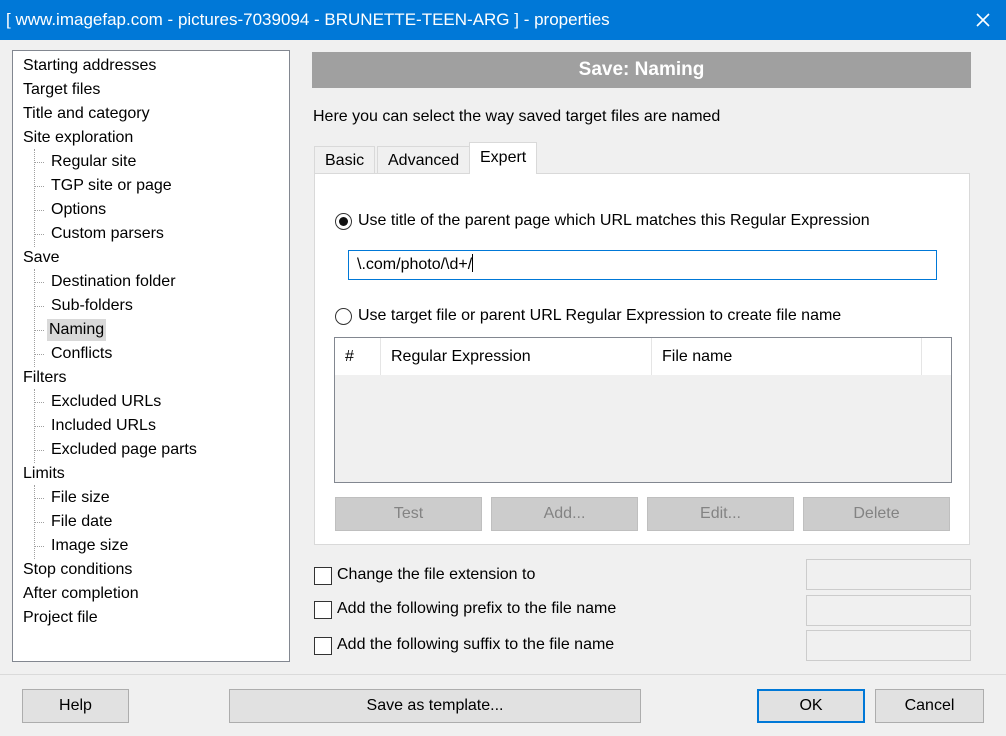 The height and width of the screenshot is (736, 1006). What do you see at coordinates (345, 160) in the screenshot?
I see `tab-basic: Basic` at bounding box center [345, 160].